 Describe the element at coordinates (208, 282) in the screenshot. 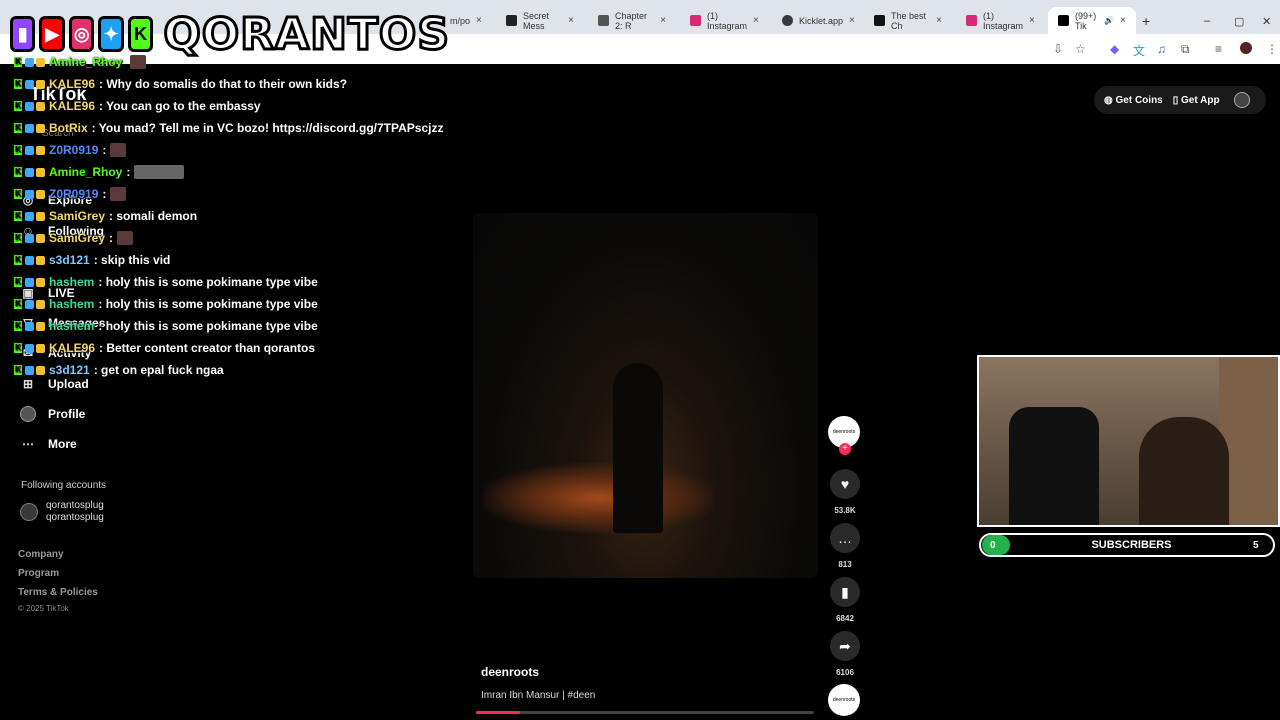

I see `chat-message: : holy this is some pokimane type vibe` at that location.